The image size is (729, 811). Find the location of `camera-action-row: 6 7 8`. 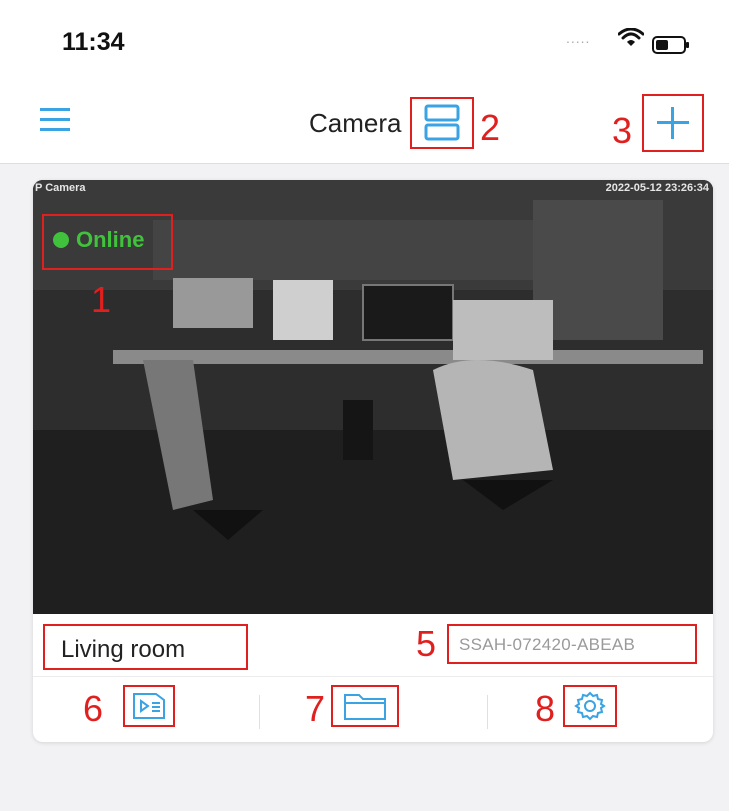

camera-action-row: 6 7 8 is located at coordinates (373, 709).